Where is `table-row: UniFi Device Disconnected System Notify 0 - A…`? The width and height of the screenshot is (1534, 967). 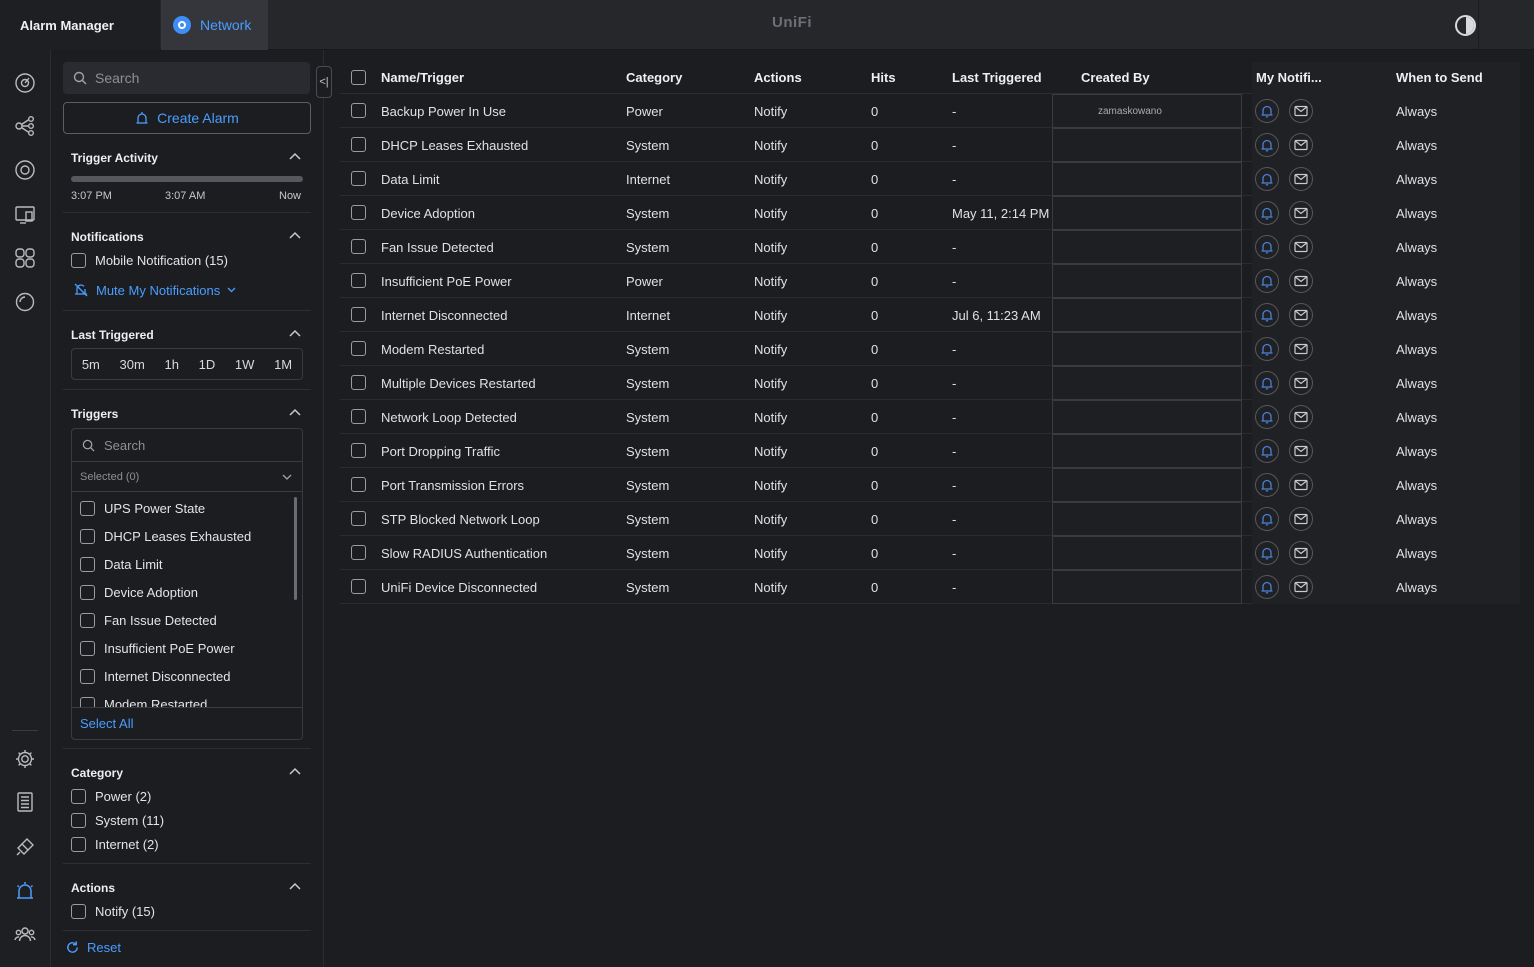
table-row: UniFi Device Disconnected System Notify 0 - A… is located at coordinates (930, 587).